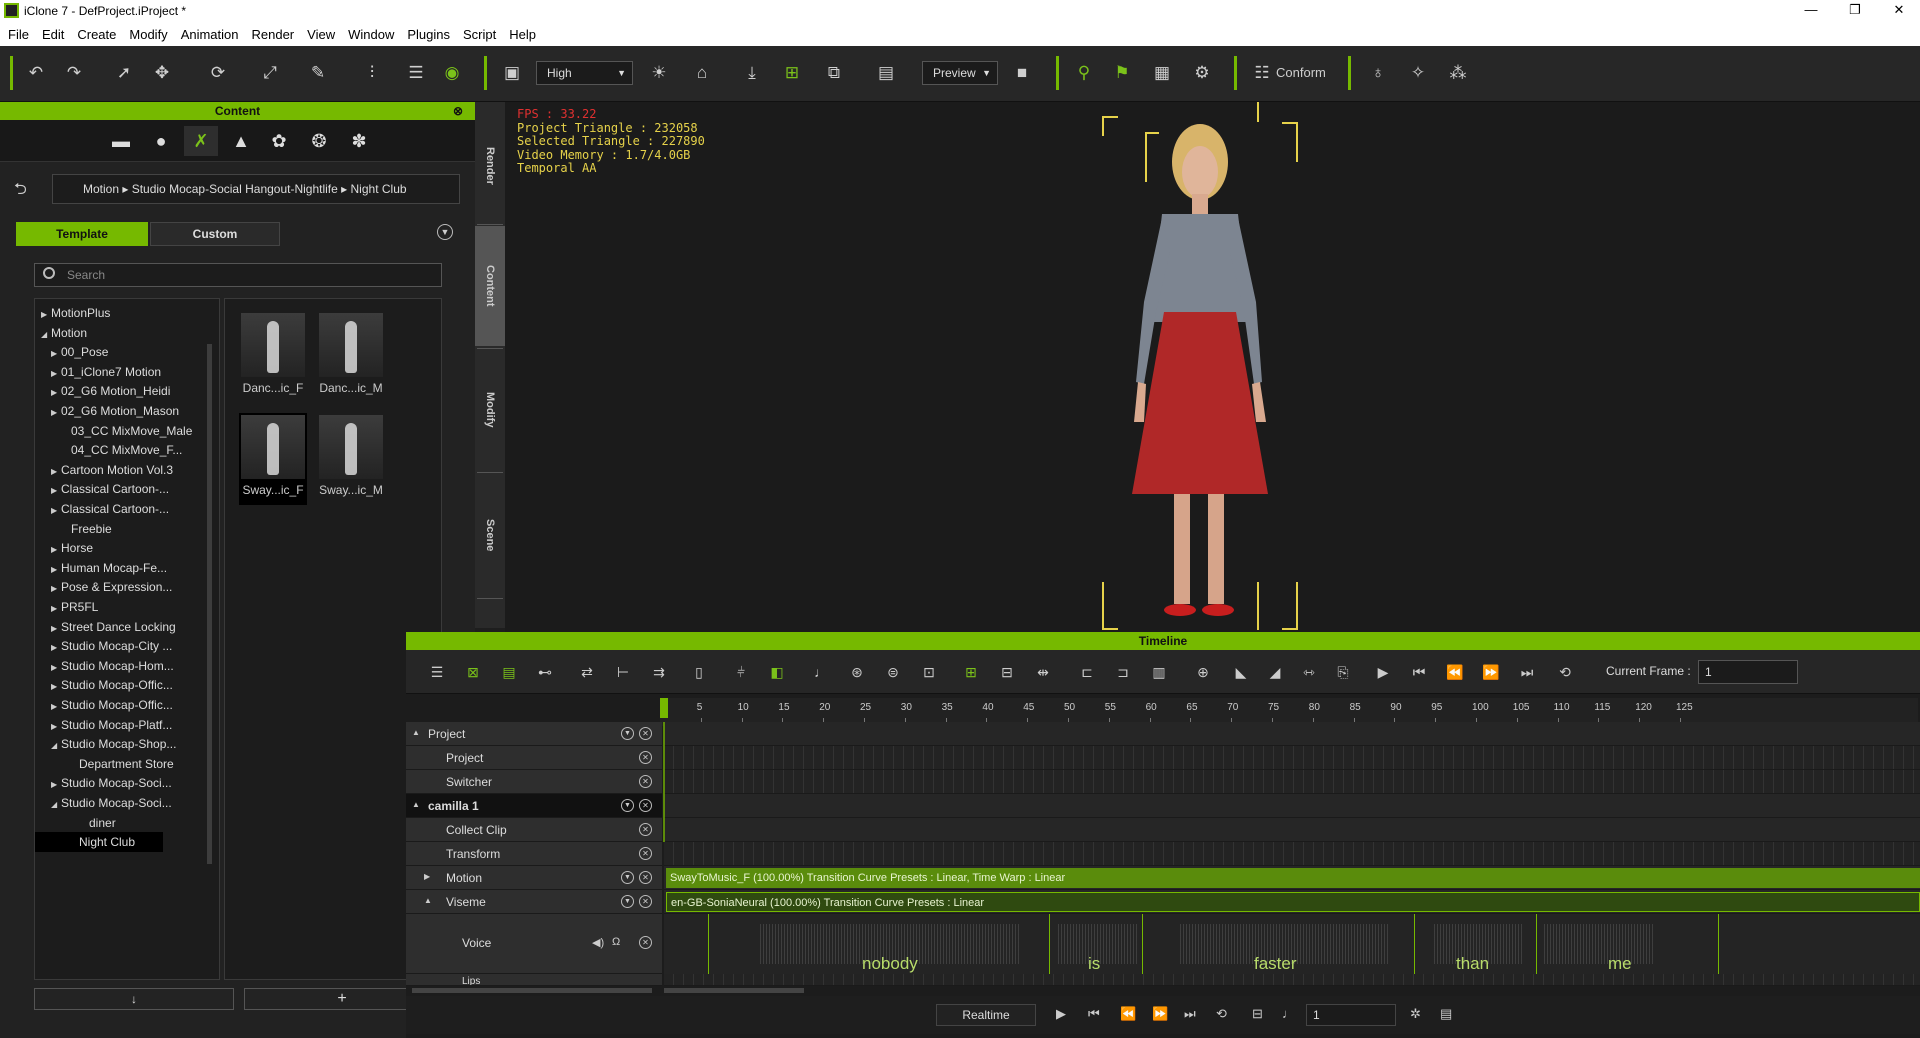 This screenshot has width=1920, height=1038. I want to click on collapse-icon: ▲, so click(428, 900).